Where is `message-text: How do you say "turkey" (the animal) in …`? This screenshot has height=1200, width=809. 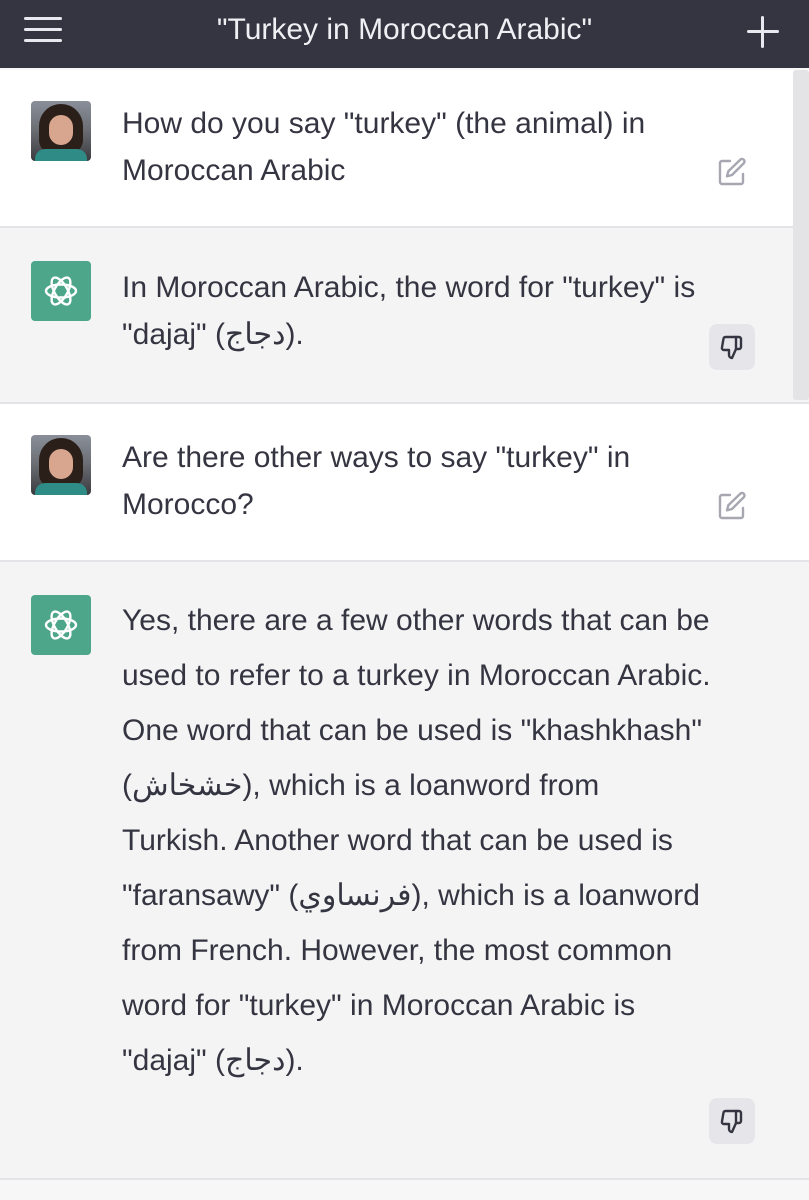
message-text: How do you say "turkey" (the animal) in … is located at coordinates (384, 147).